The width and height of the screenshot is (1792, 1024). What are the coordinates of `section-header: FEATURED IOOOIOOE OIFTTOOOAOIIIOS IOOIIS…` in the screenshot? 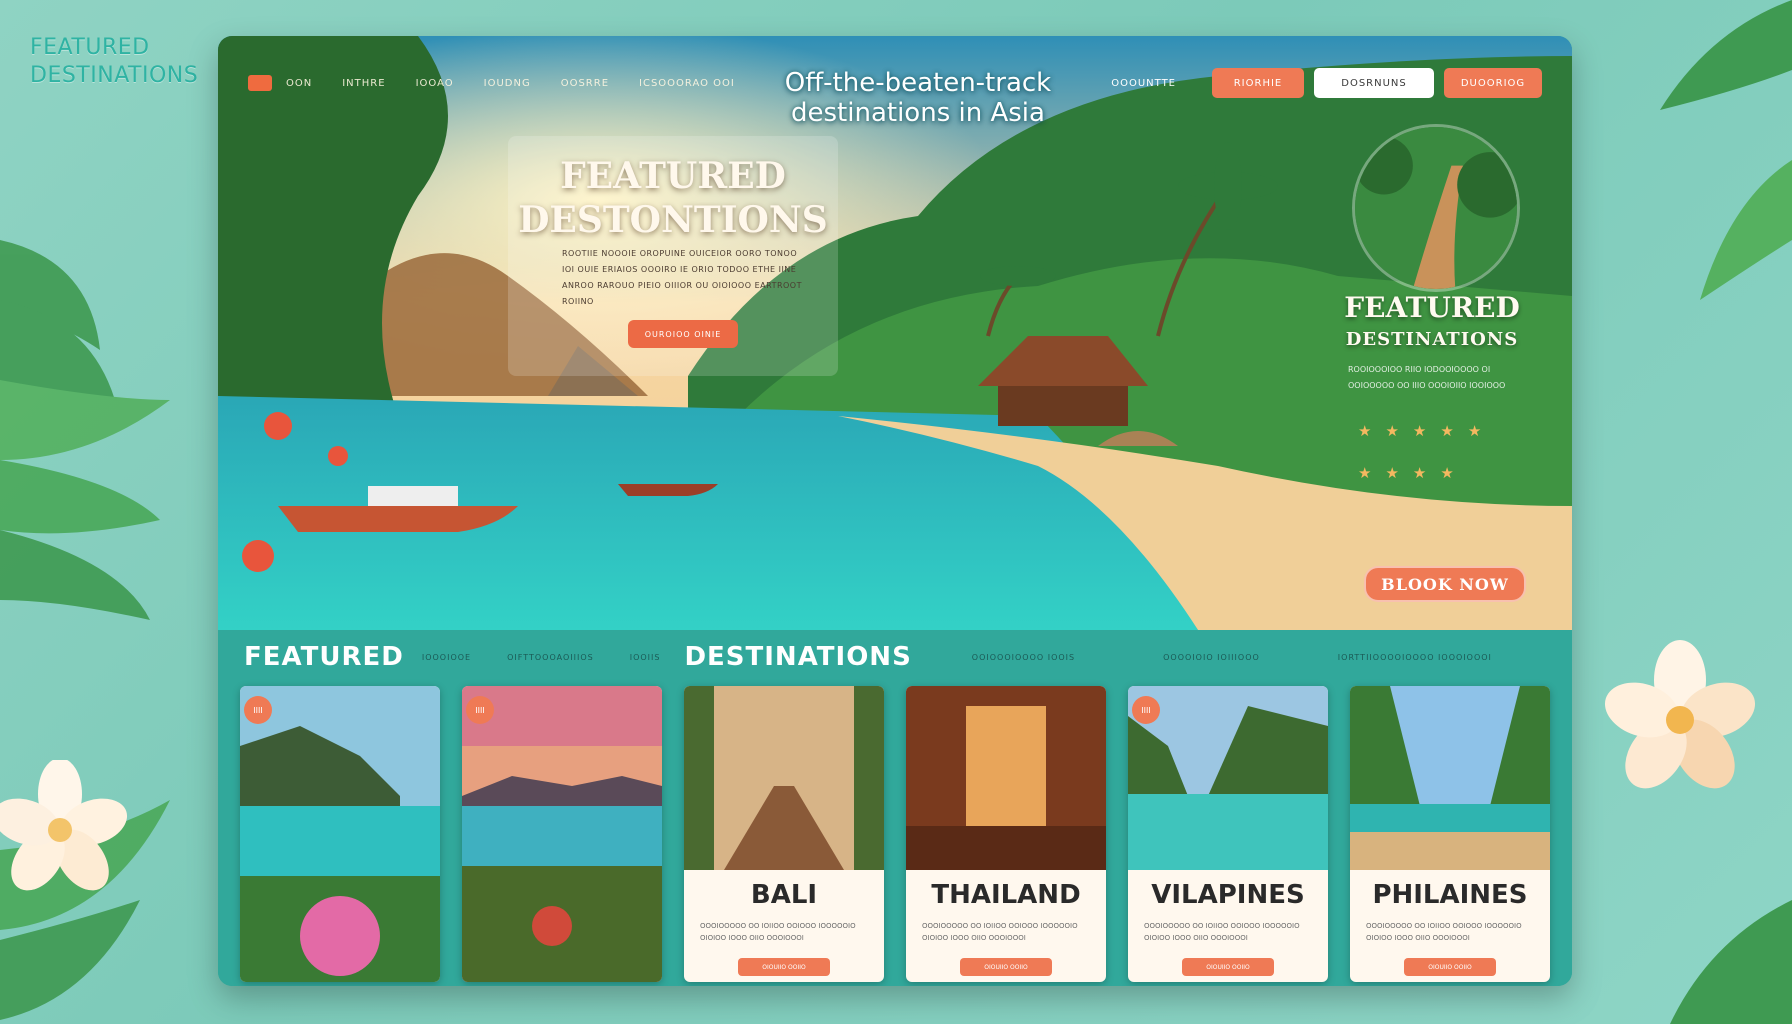 It's located at (898, 657).